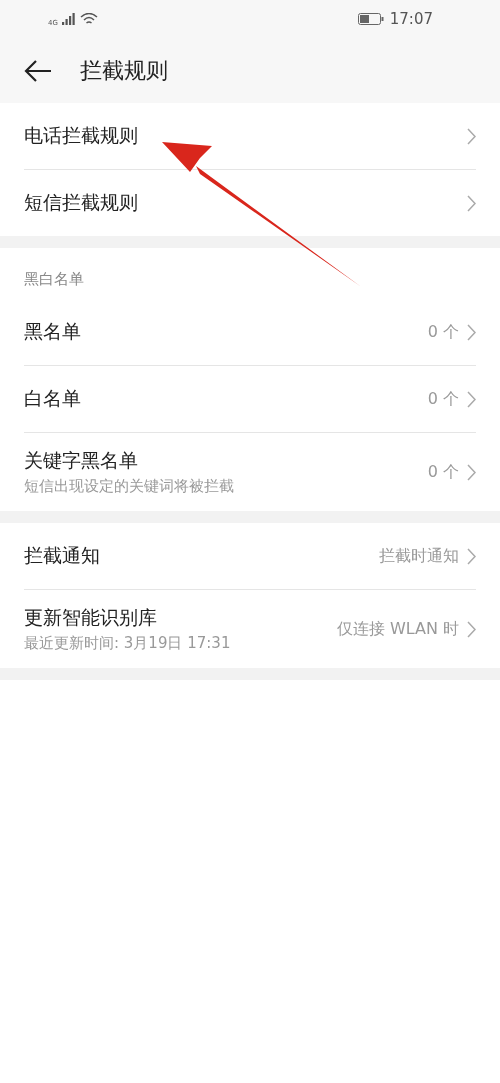  I want to click on row-title: 电话拦截规则, so click(81, 135).